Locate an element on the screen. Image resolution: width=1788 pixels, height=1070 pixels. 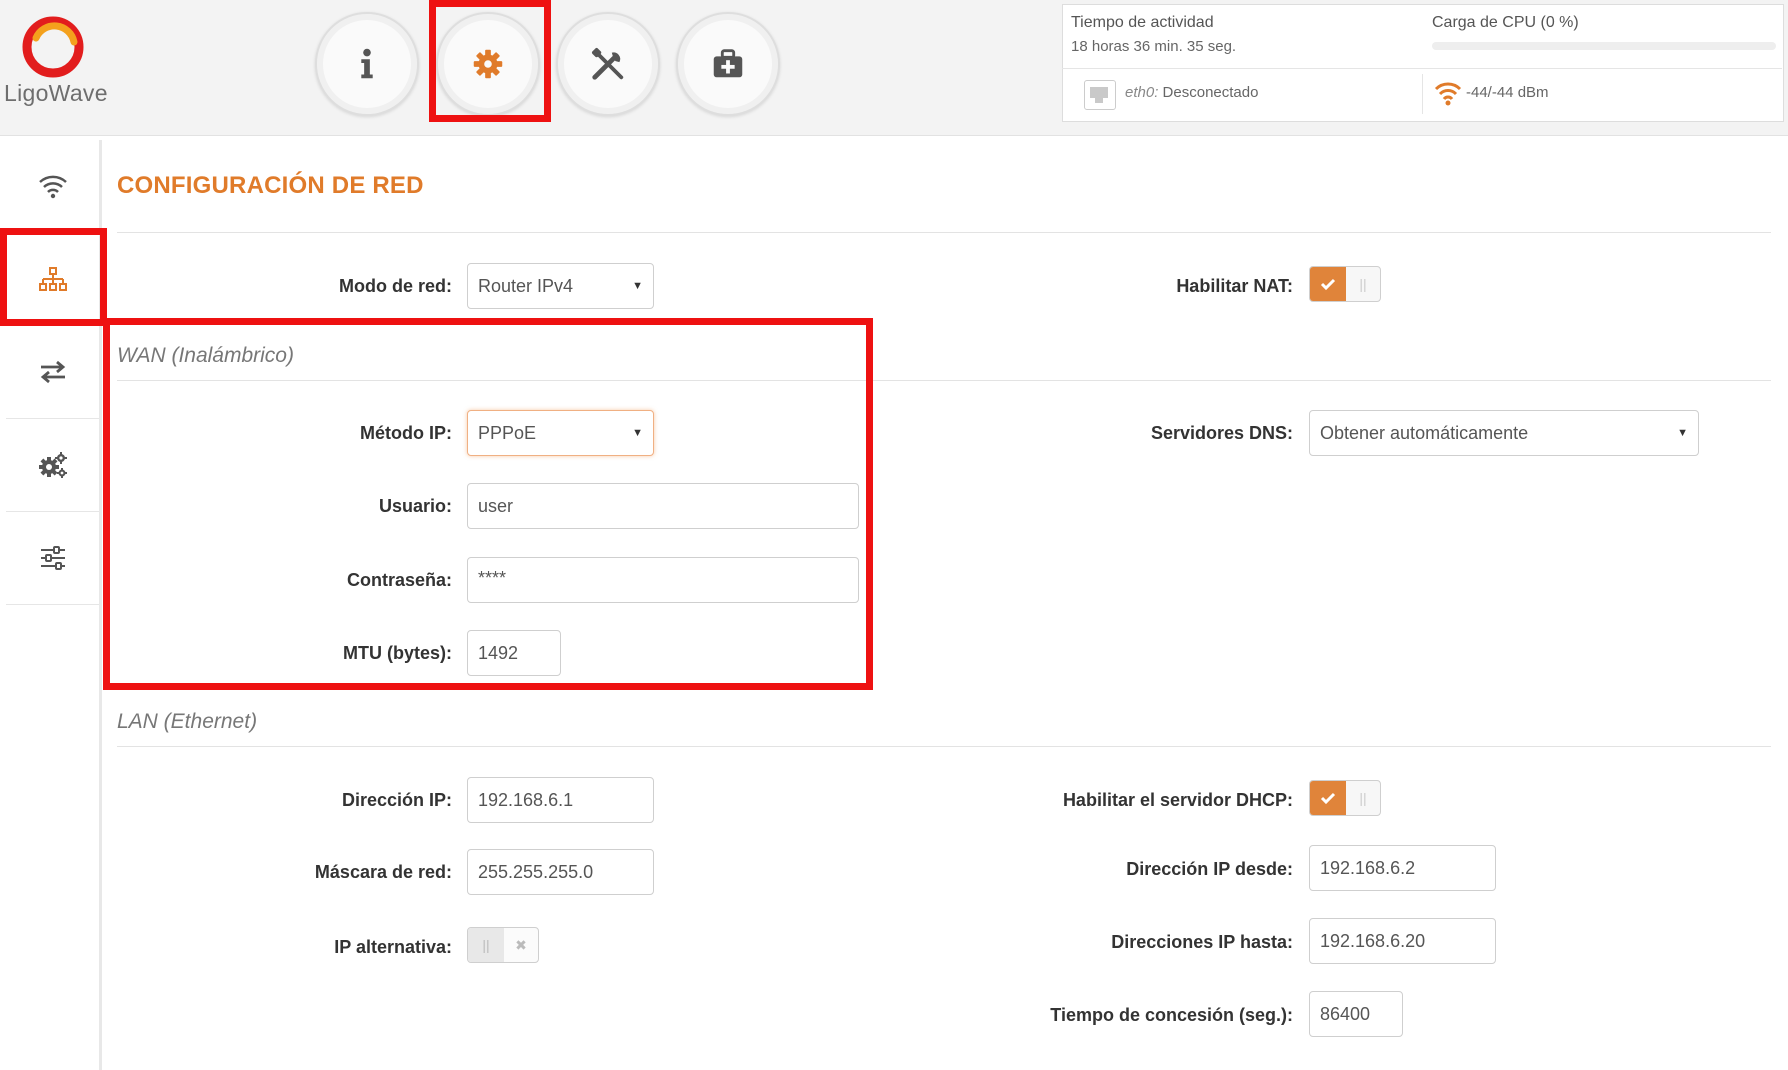
close-icon: ✖ is located at coordinates (521, 944).